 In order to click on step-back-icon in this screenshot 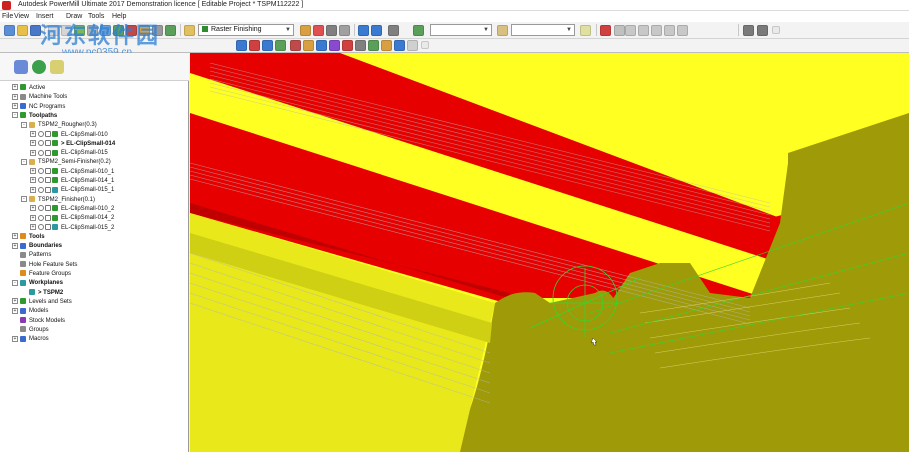, I will do `click(643, 30)`.